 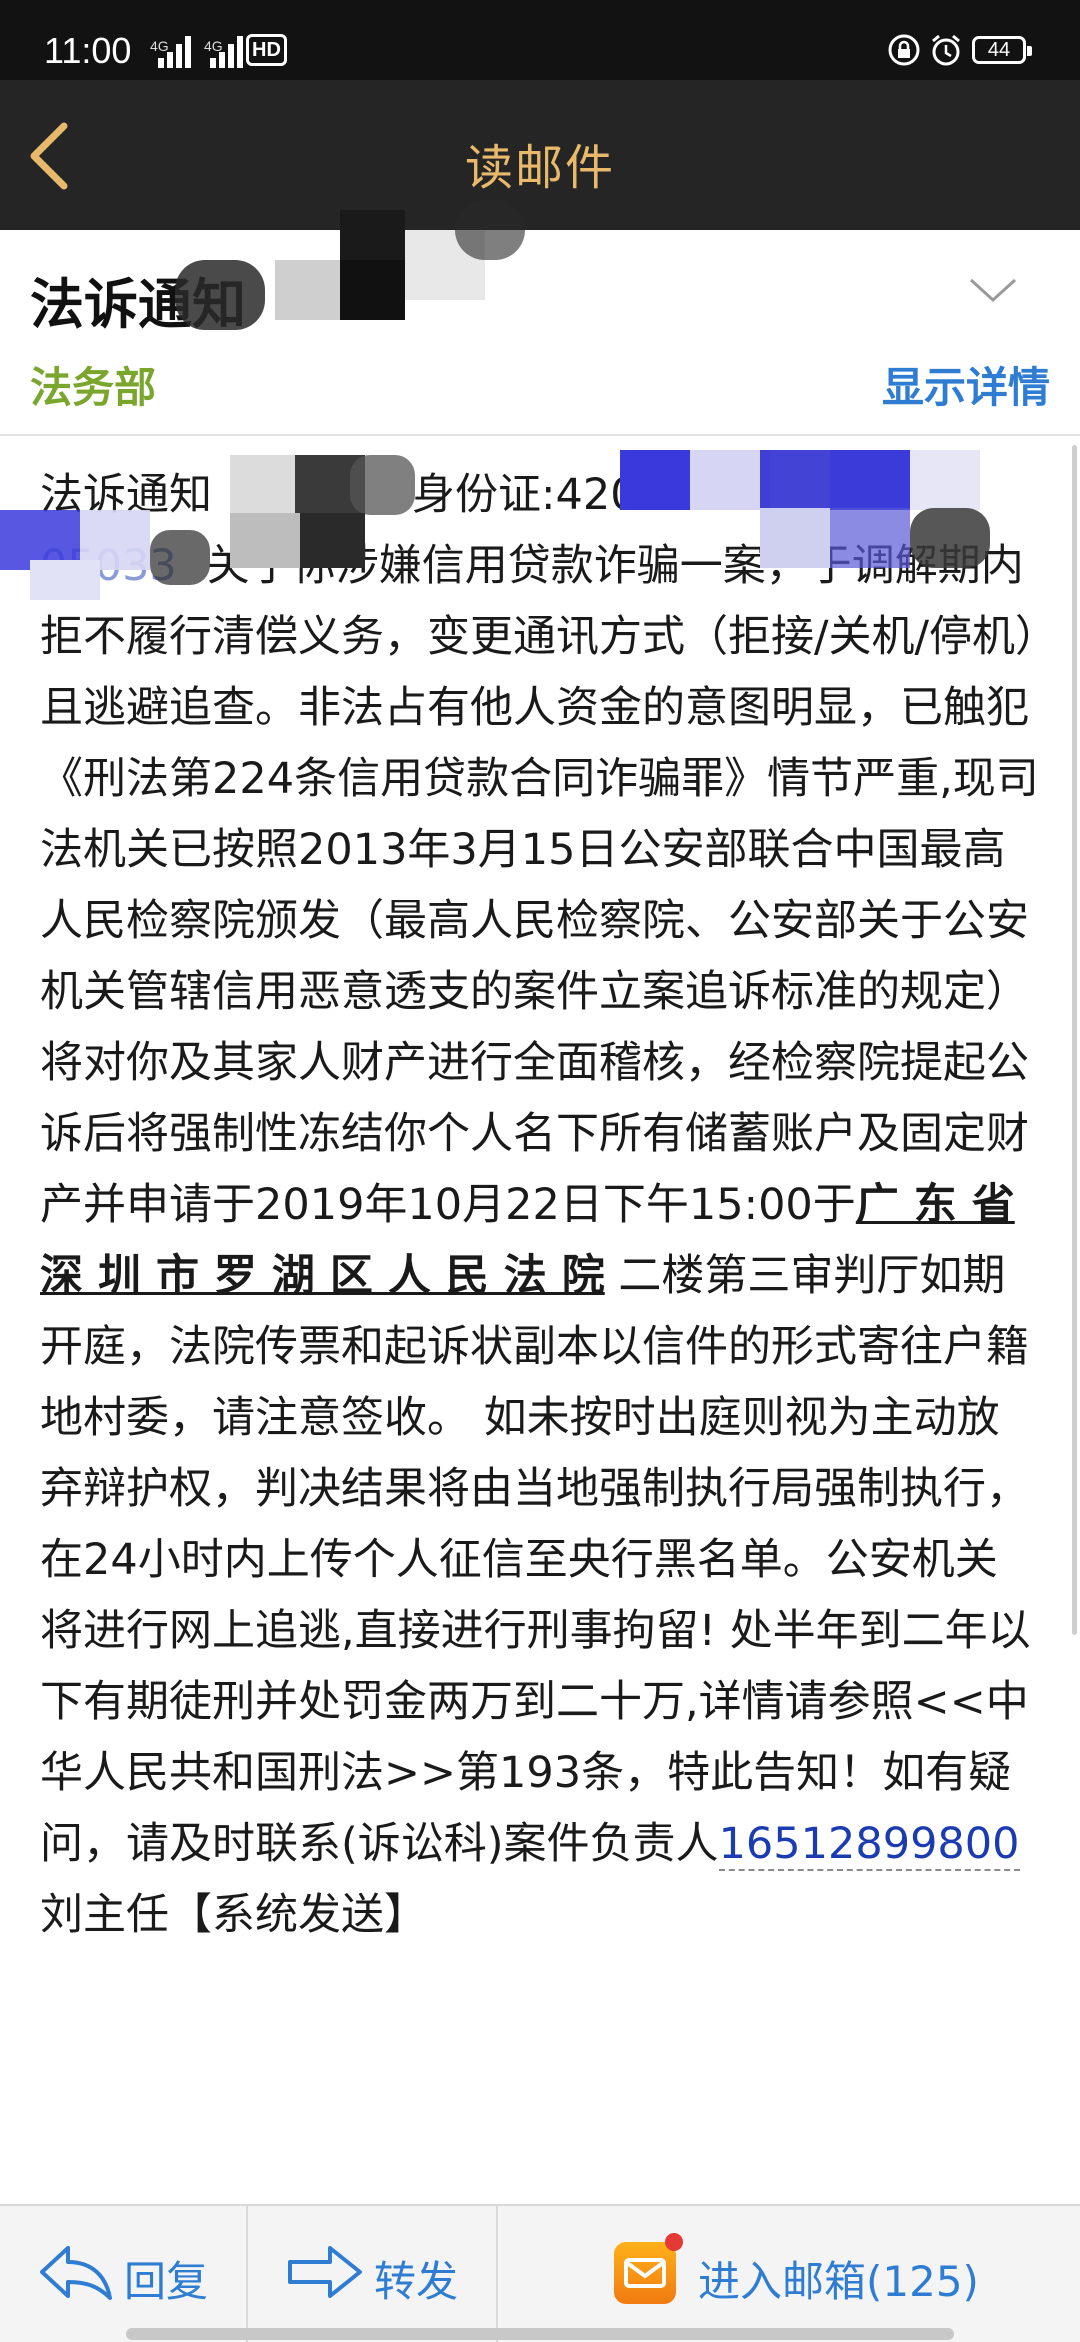 What do you see at coordinates (993, 290) in the screenshot?
I see `chevron-down-icon` at bounding box center [993, 290].